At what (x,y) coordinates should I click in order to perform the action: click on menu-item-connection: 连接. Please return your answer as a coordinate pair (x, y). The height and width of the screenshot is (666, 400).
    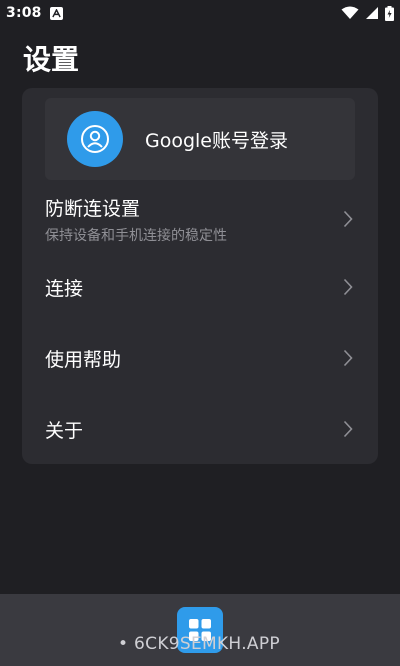
    Looking at the image, I should click on (200, 287).